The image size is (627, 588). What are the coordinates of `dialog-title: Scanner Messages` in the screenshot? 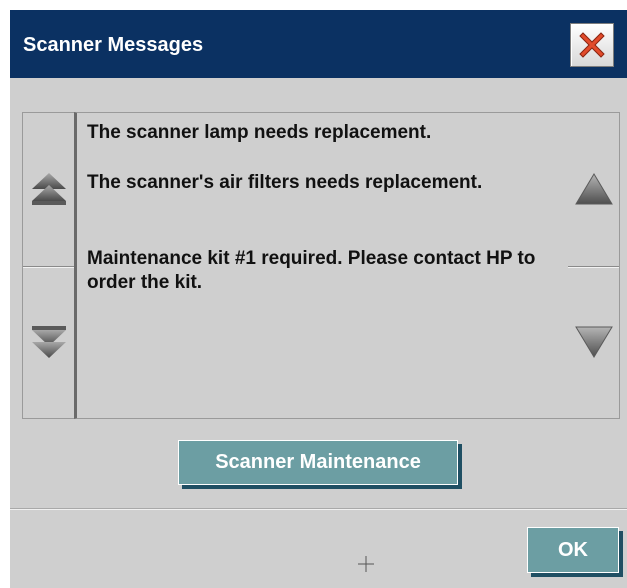 It's located at (113, 45).